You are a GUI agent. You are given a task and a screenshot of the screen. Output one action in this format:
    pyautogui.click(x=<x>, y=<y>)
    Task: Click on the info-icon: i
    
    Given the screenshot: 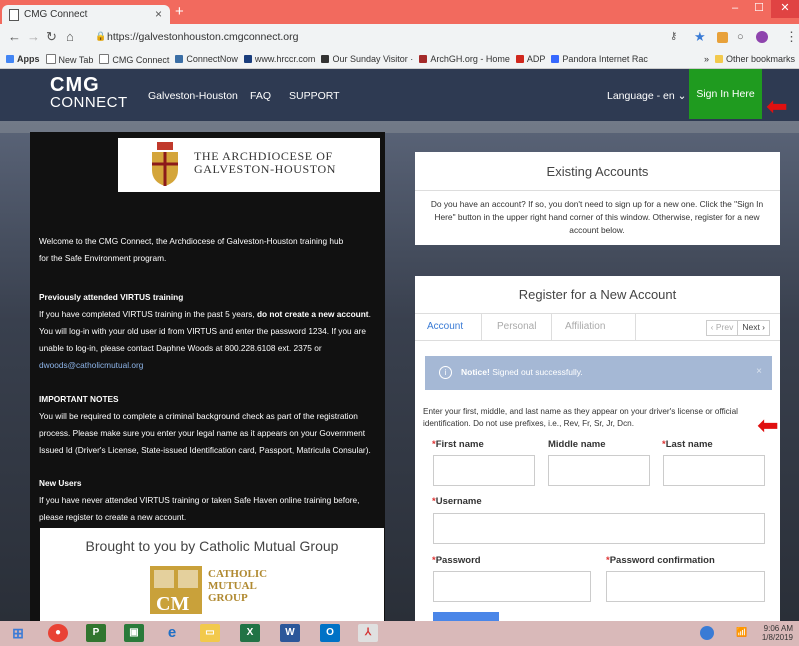 What is the action you would take?
    pyautogui.click(x=445, y=372)
    